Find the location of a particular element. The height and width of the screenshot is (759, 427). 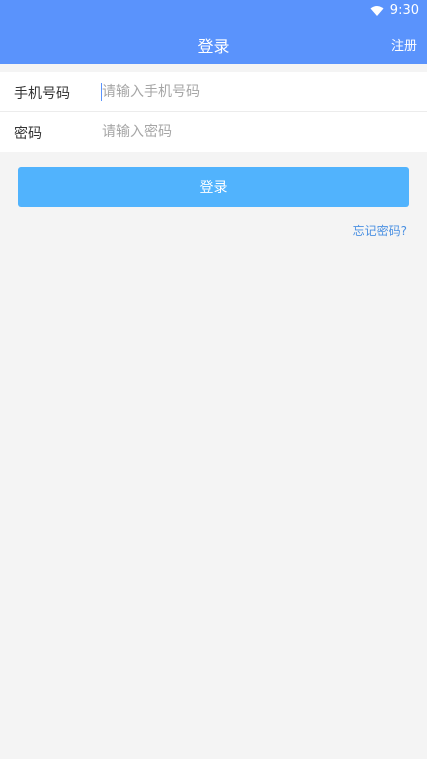

phone-input is located at coordinates (252, 92).